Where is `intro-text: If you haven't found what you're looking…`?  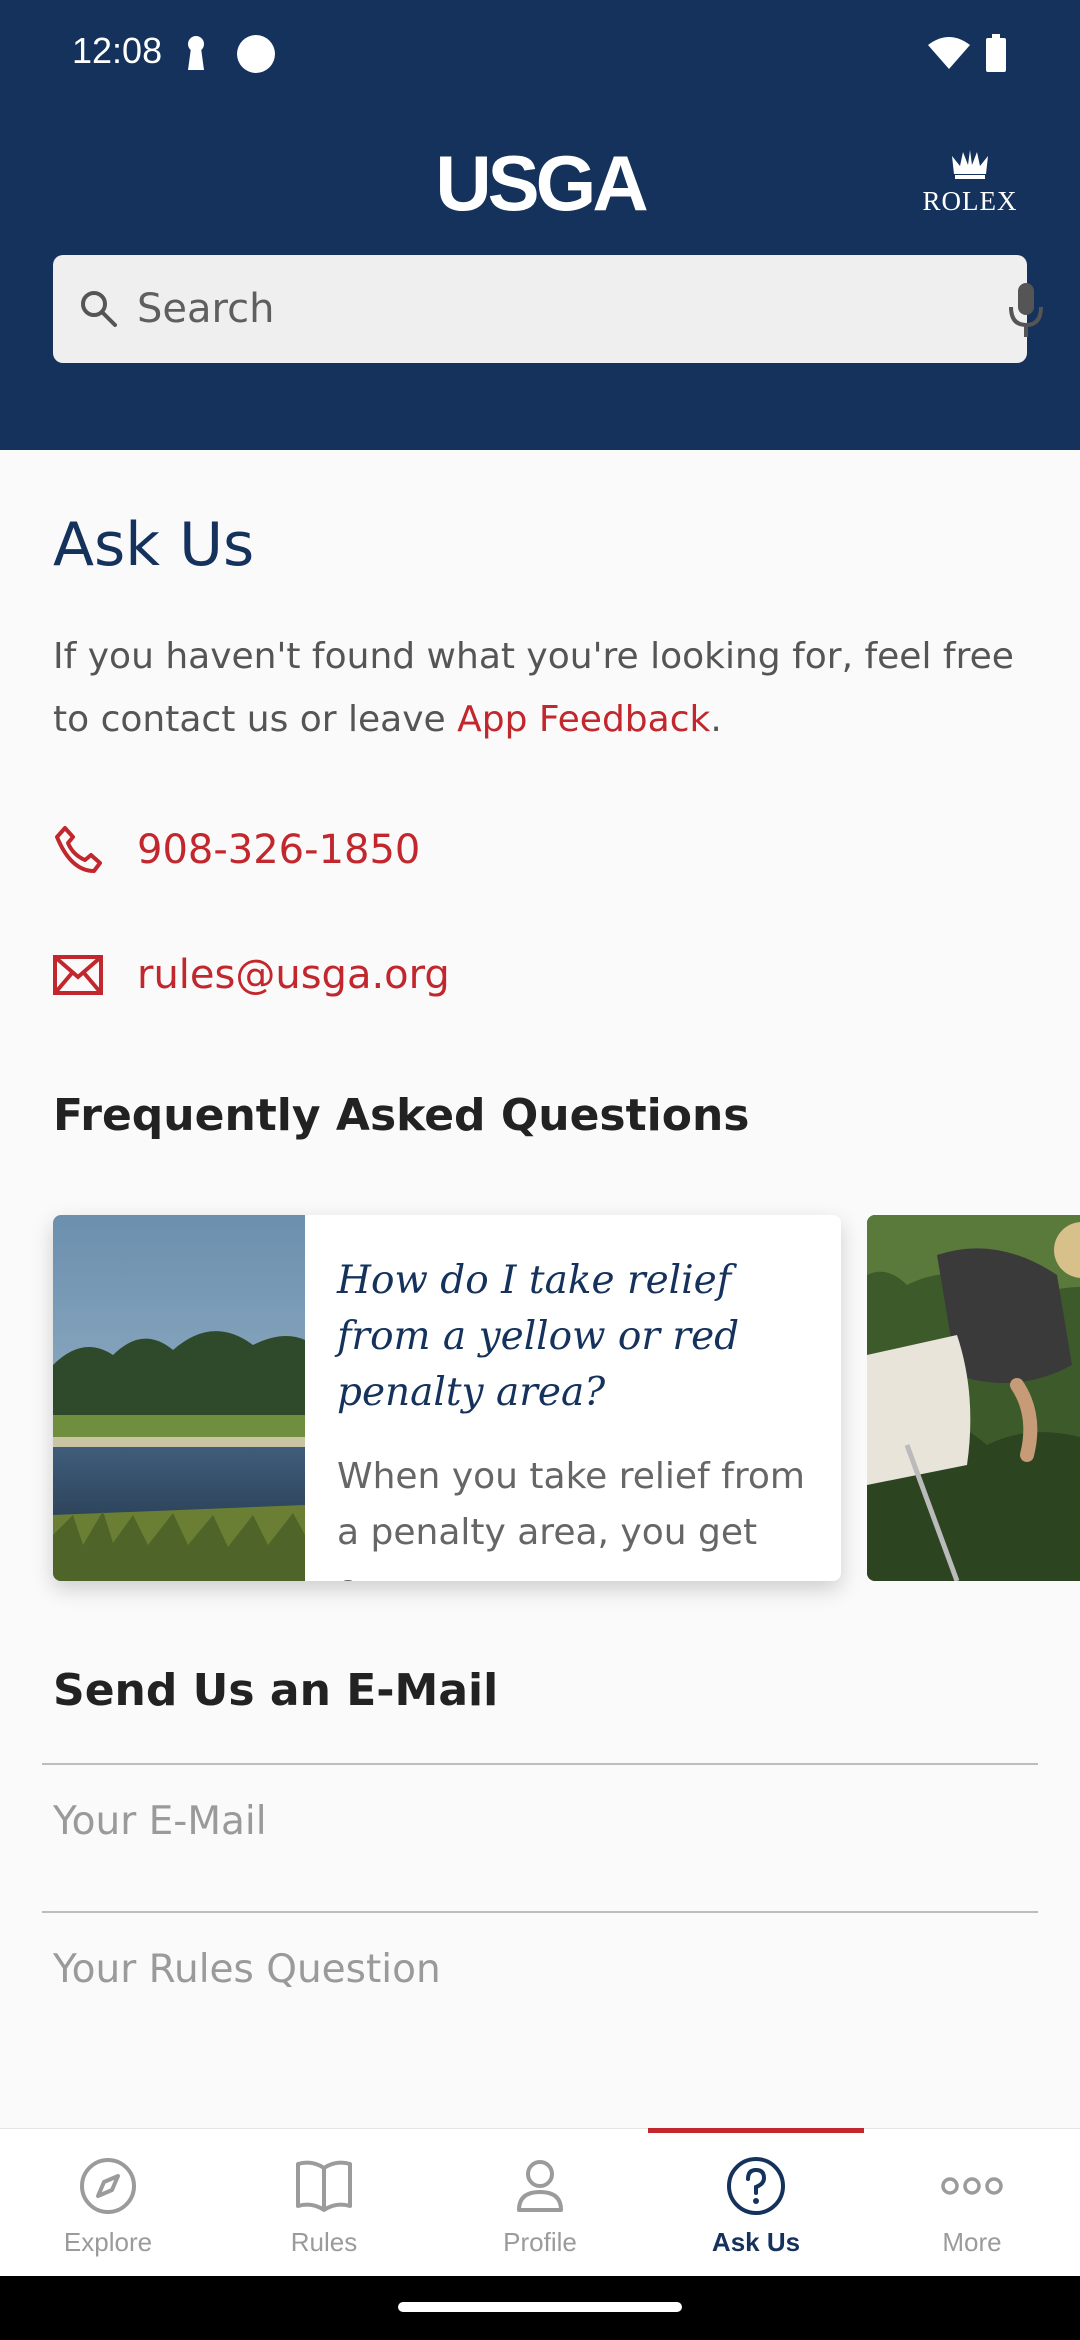
intro-text: If you haven't found what you're looking… is located at coordinates (543, 688).